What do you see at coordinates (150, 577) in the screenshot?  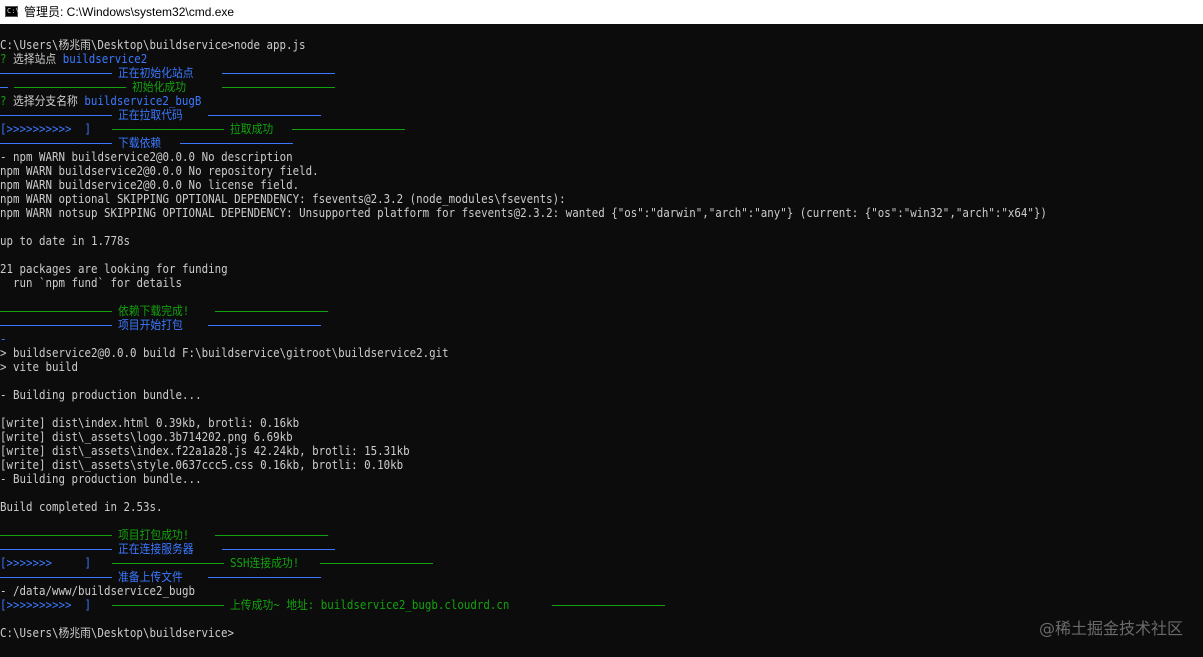 I see `status-prepare-upload: 准备上传文件` at bounding box center [150, 577].